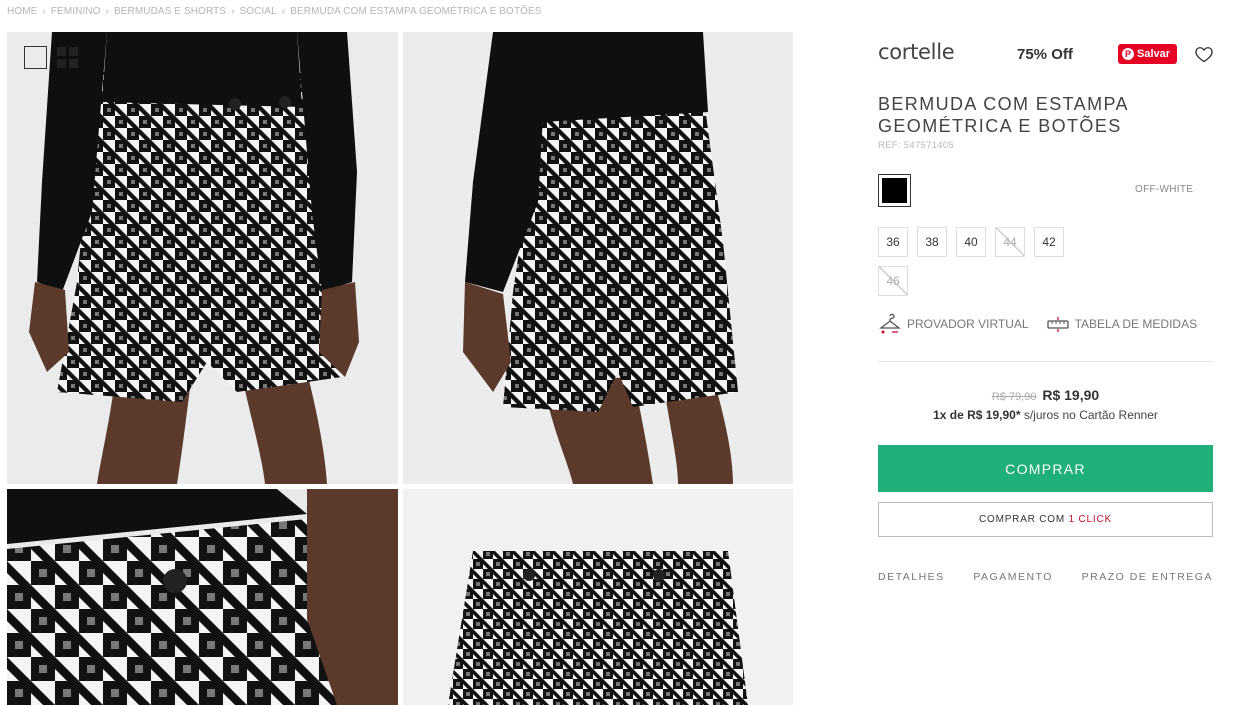  I want to click on size-option-unavailable: 44, so click(1010, 242).